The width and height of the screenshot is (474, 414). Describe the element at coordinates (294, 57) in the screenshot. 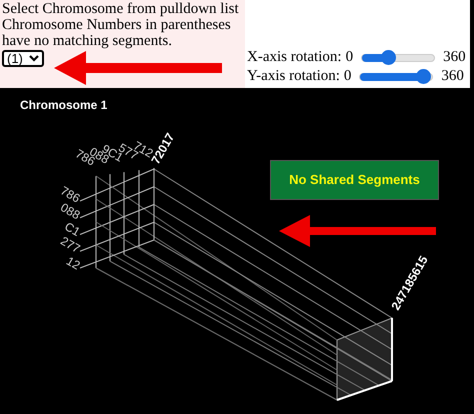

I see `slider-label: X-axis rotation:` at that location.